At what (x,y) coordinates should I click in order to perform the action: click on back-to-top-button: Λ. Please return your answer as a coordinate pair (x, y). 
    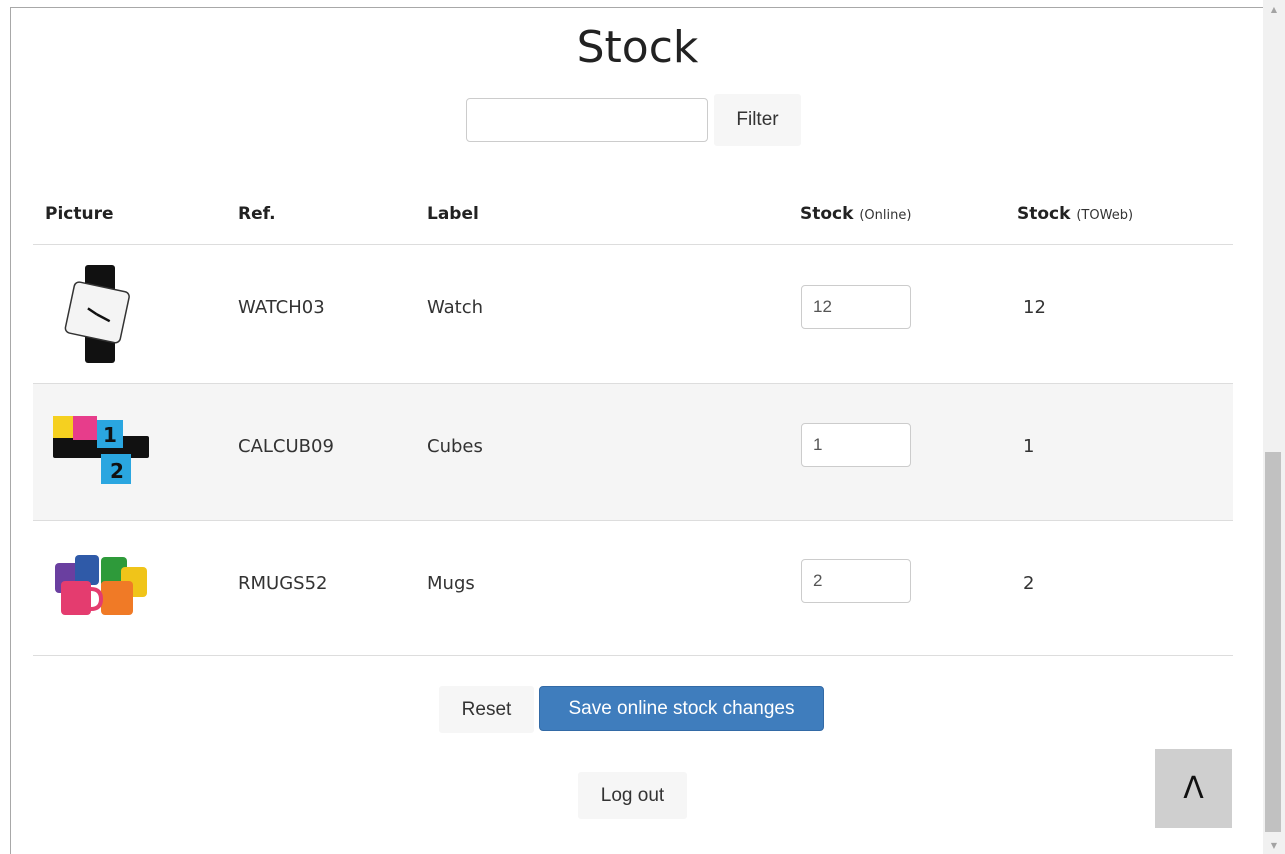
    Looking at the image, I should click on (1193, 788).